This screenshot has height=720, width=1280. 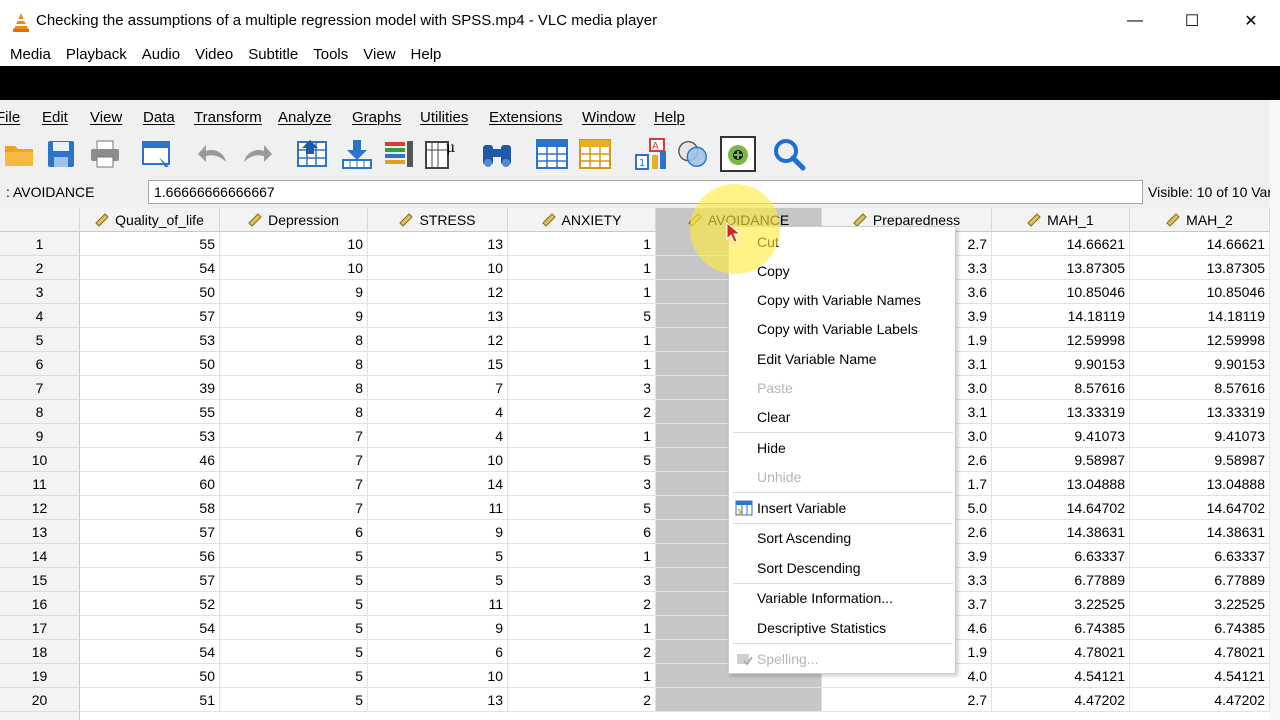 What do you see at coordinates (399, 154) in the screenshot?
I see `variables-icon` at bounding box center [399, 154].